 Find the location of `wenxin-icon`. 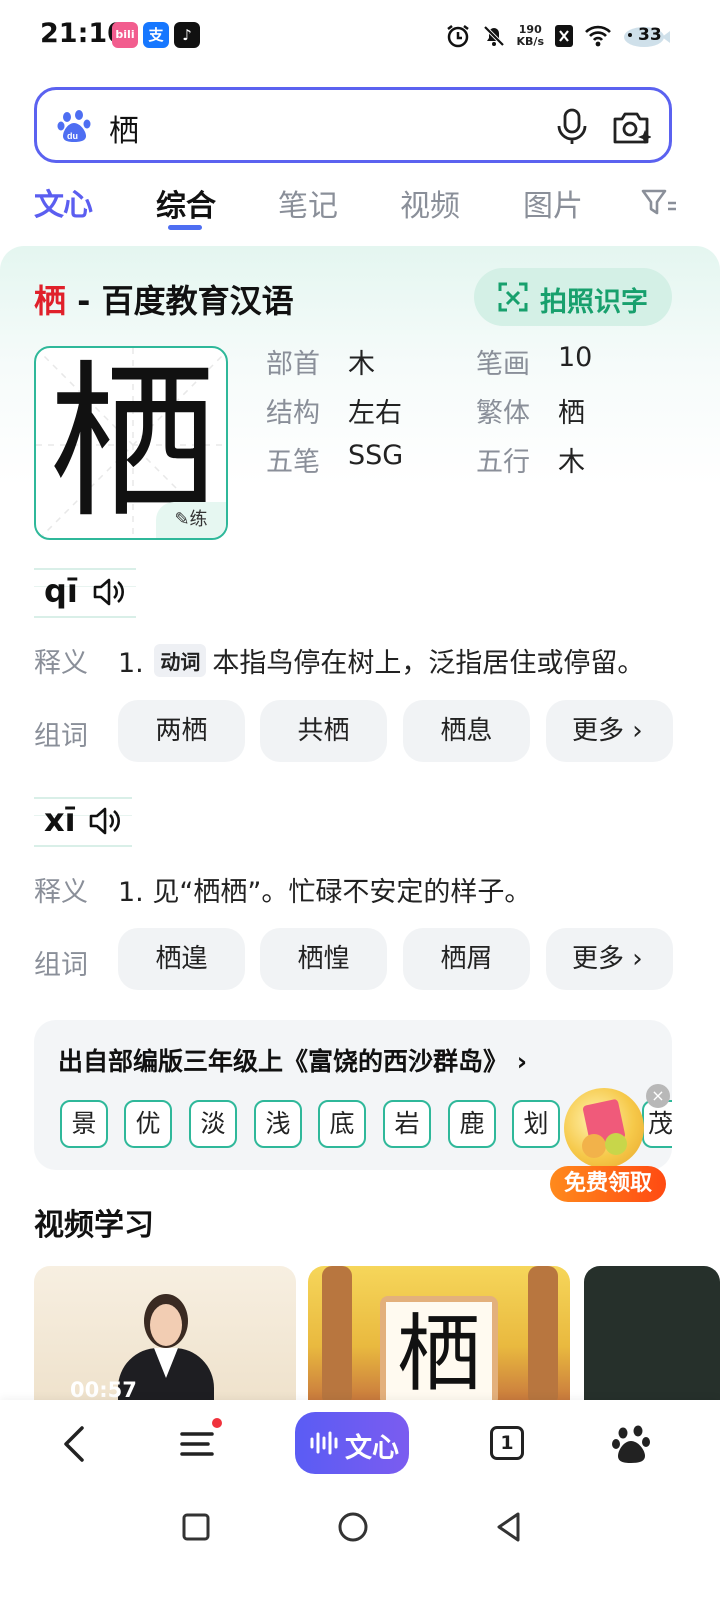

wenxin-icon is located at coordinates (324, 1443).